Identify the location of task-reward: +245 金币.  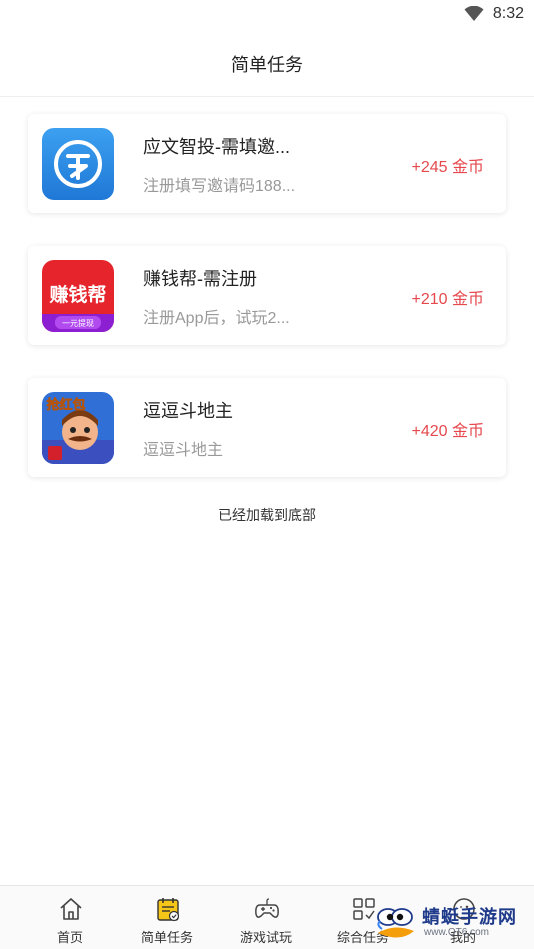
(448, 167).